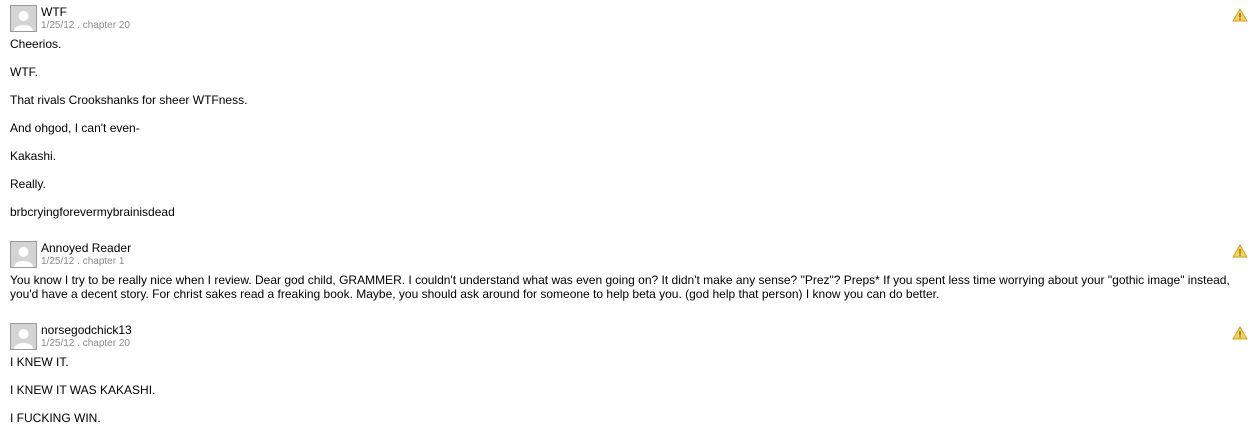 The width and height of the screenshot is (1248, 439). What do you see at coordinates (39, 362) in the screenshot?
I see `review-paragraph: I KNEW IT.` at bounding box center [39, 362].